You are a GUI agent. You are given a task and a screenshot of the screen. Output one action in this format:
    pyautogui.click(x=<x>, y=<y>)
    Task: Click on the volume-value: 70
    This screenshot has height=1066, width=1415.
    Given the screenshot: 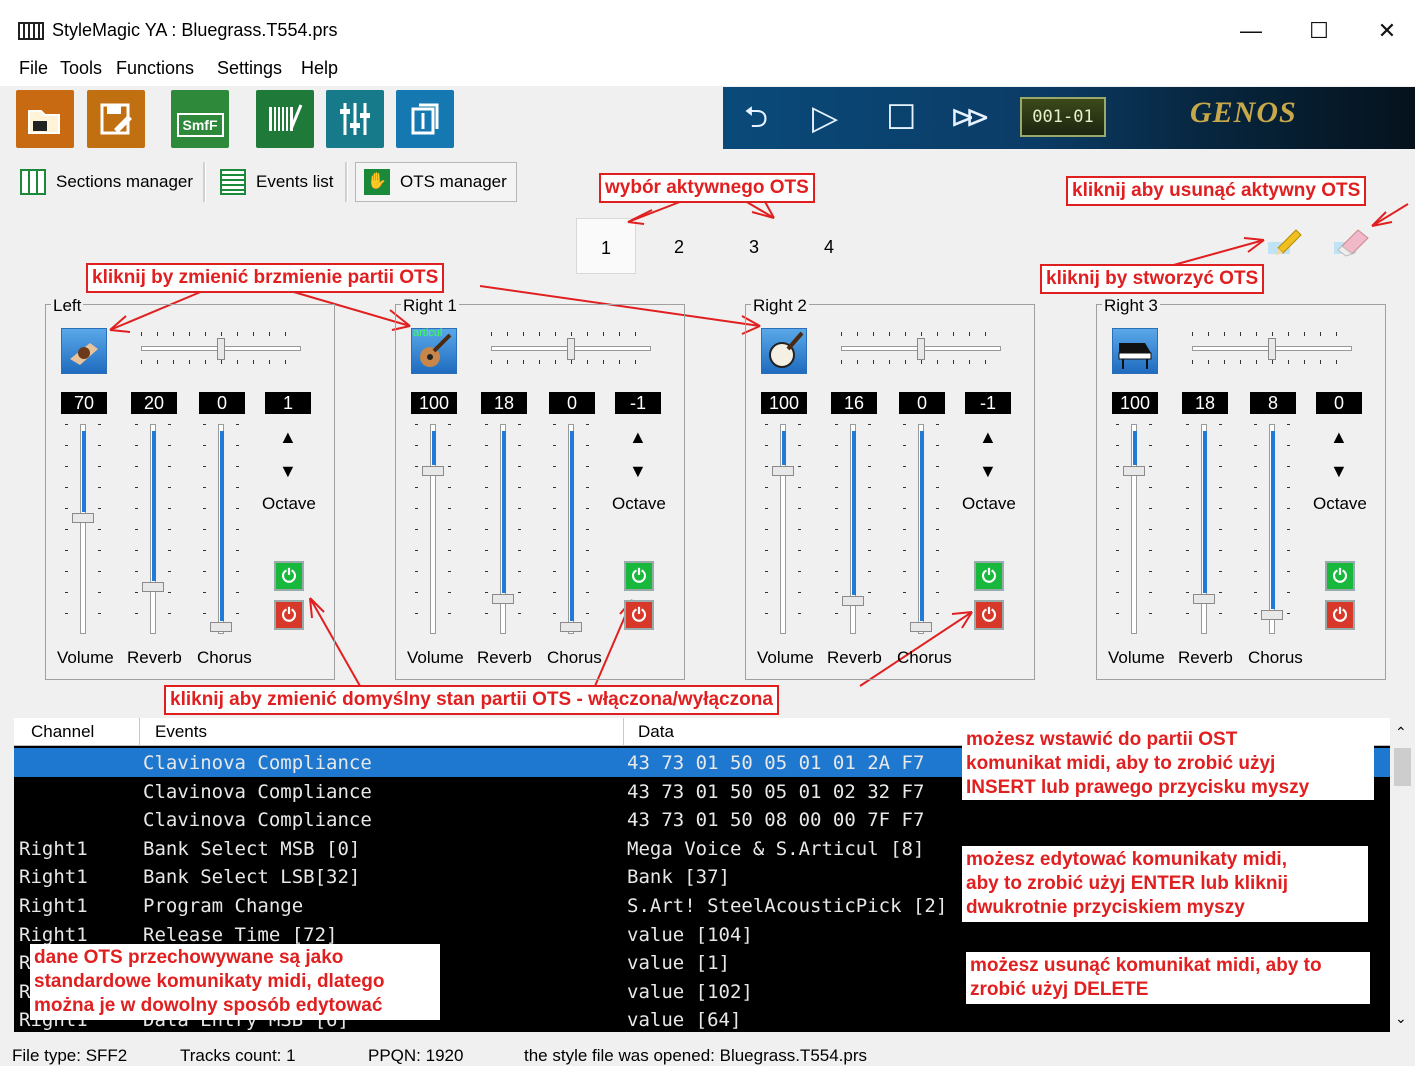 What is the action you would take?
    pyautogui.click(x=84, y=403)
    